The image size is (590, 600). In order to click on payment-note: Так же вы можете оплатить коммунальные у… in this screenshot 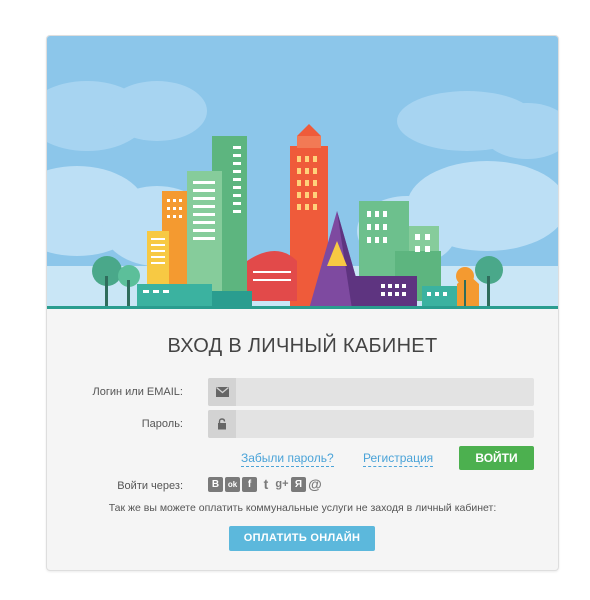, I will do `click(302, 508)`.